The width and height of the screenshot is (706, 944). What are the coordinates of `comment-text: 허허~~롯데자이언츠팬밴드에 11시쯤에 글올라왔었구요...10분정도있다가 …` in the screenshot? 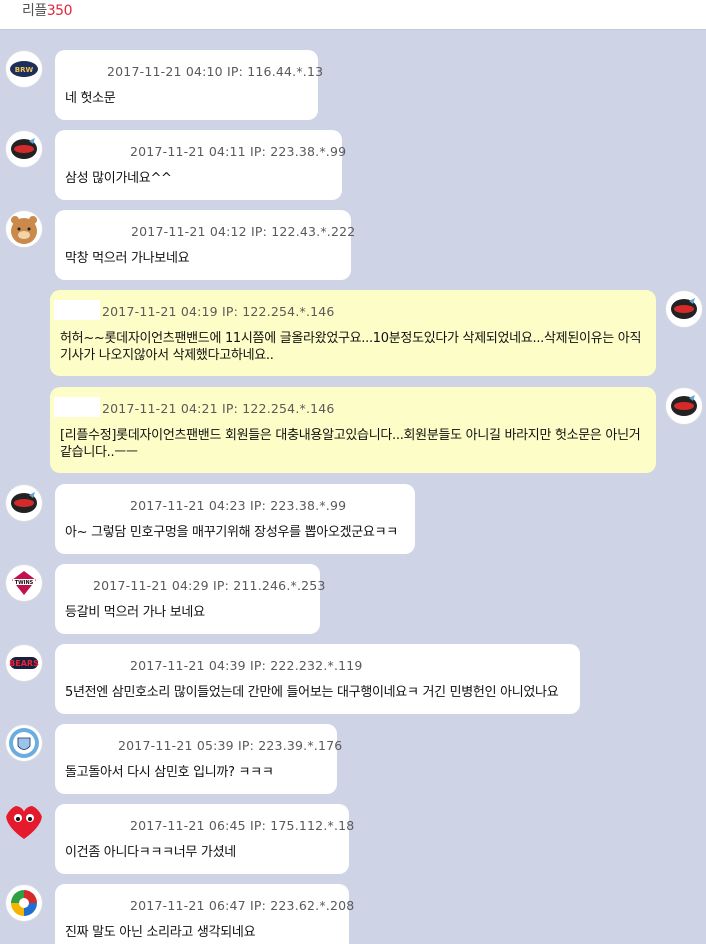 It's located at (351, 347).